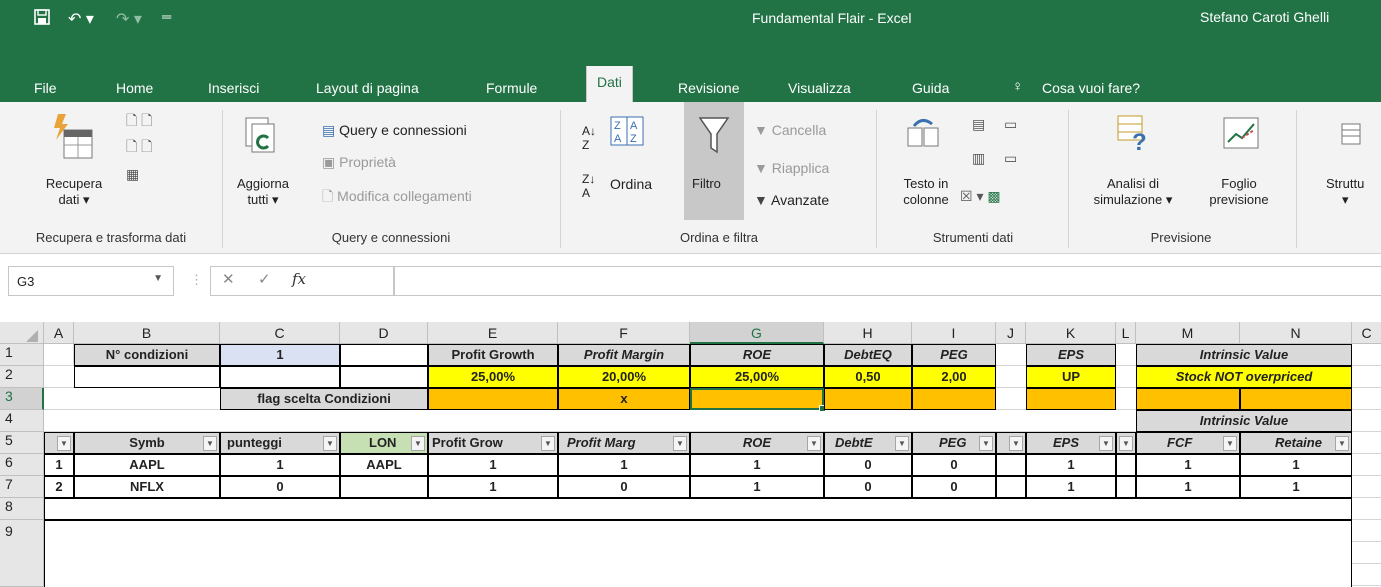 Image resolution: width=1381 pixels, height=587 pixels. I want to click on cell-f5: Profit Marg ▼, so click(624, 443).